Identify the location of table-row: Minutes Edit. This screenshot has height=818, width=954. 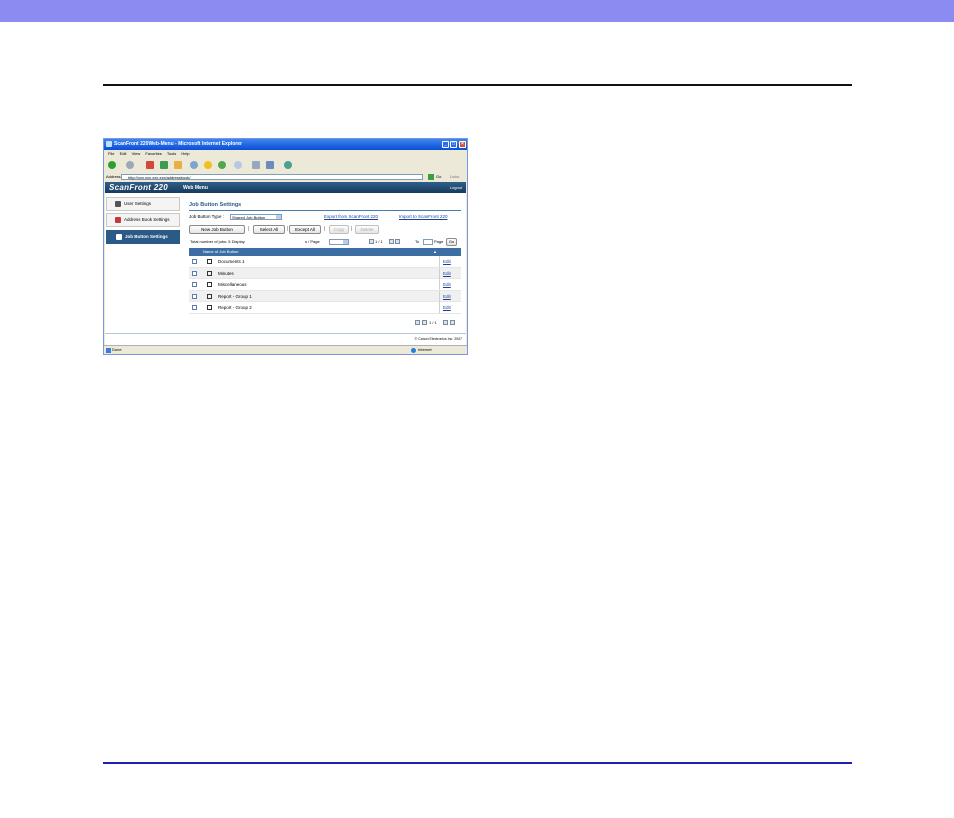
(325, 273).